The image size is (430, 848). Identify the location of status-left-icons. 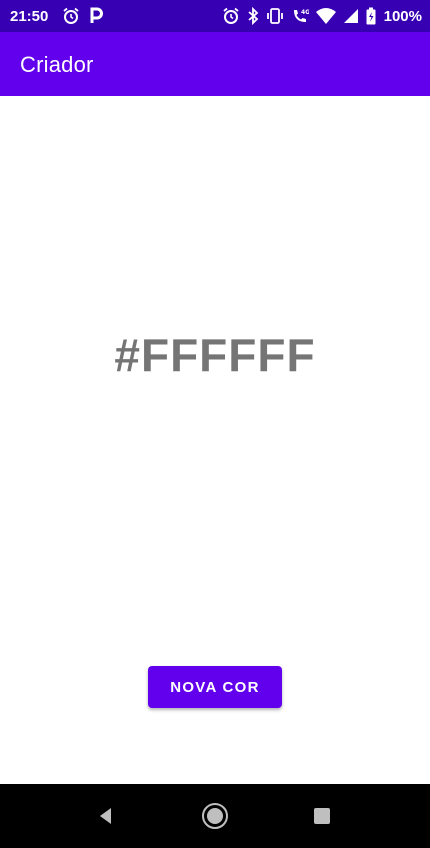
(82, 16).